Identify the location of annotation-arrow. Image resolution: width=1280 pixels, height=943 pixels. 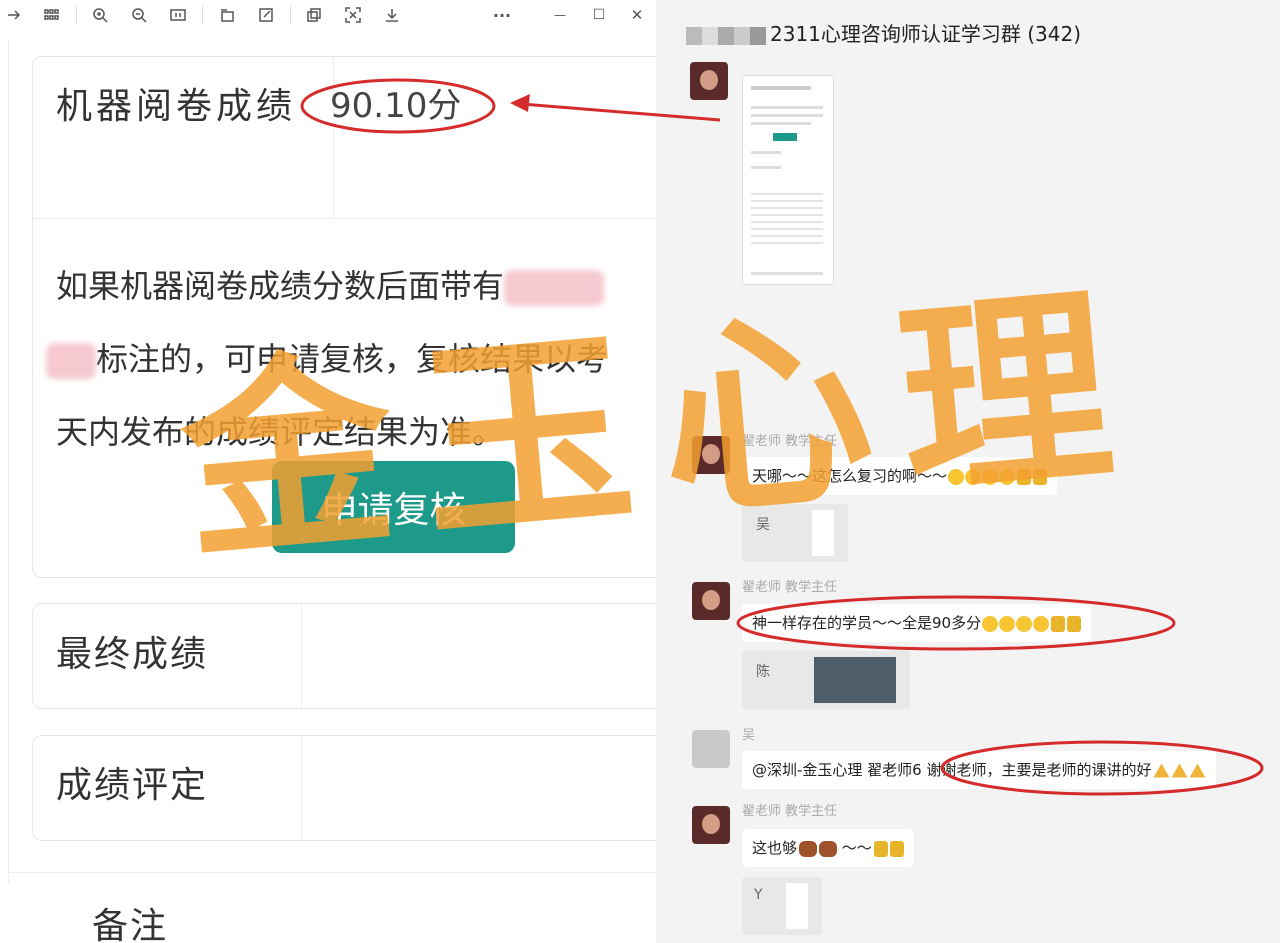
(615, 108).